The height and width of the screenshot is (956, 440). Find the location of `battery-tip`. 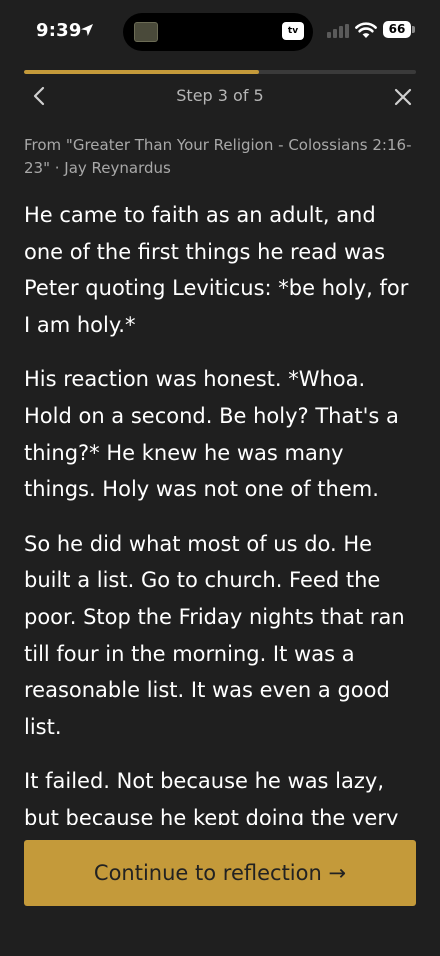

battery-tip is located at coordinates (413, 29).